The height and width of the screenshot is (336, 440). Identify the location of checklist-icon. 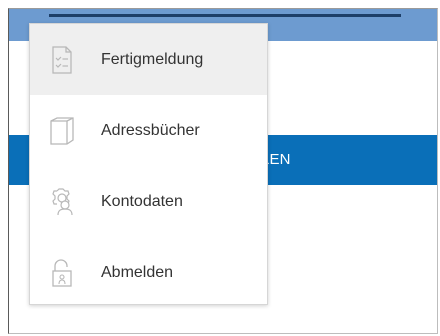
(62, 60).